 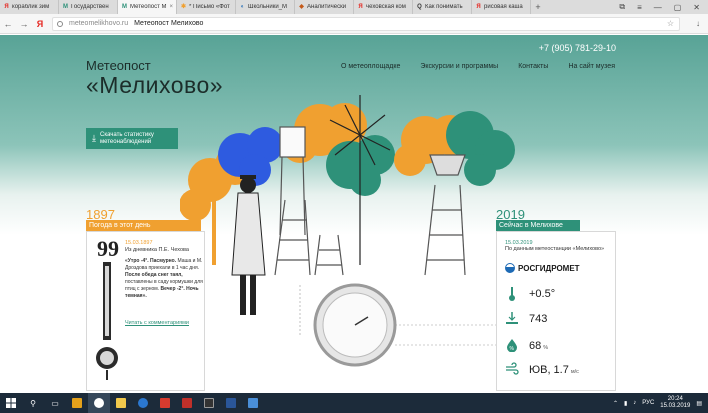 I want to click on humidity-icon: %, so click(x=512, y=345).